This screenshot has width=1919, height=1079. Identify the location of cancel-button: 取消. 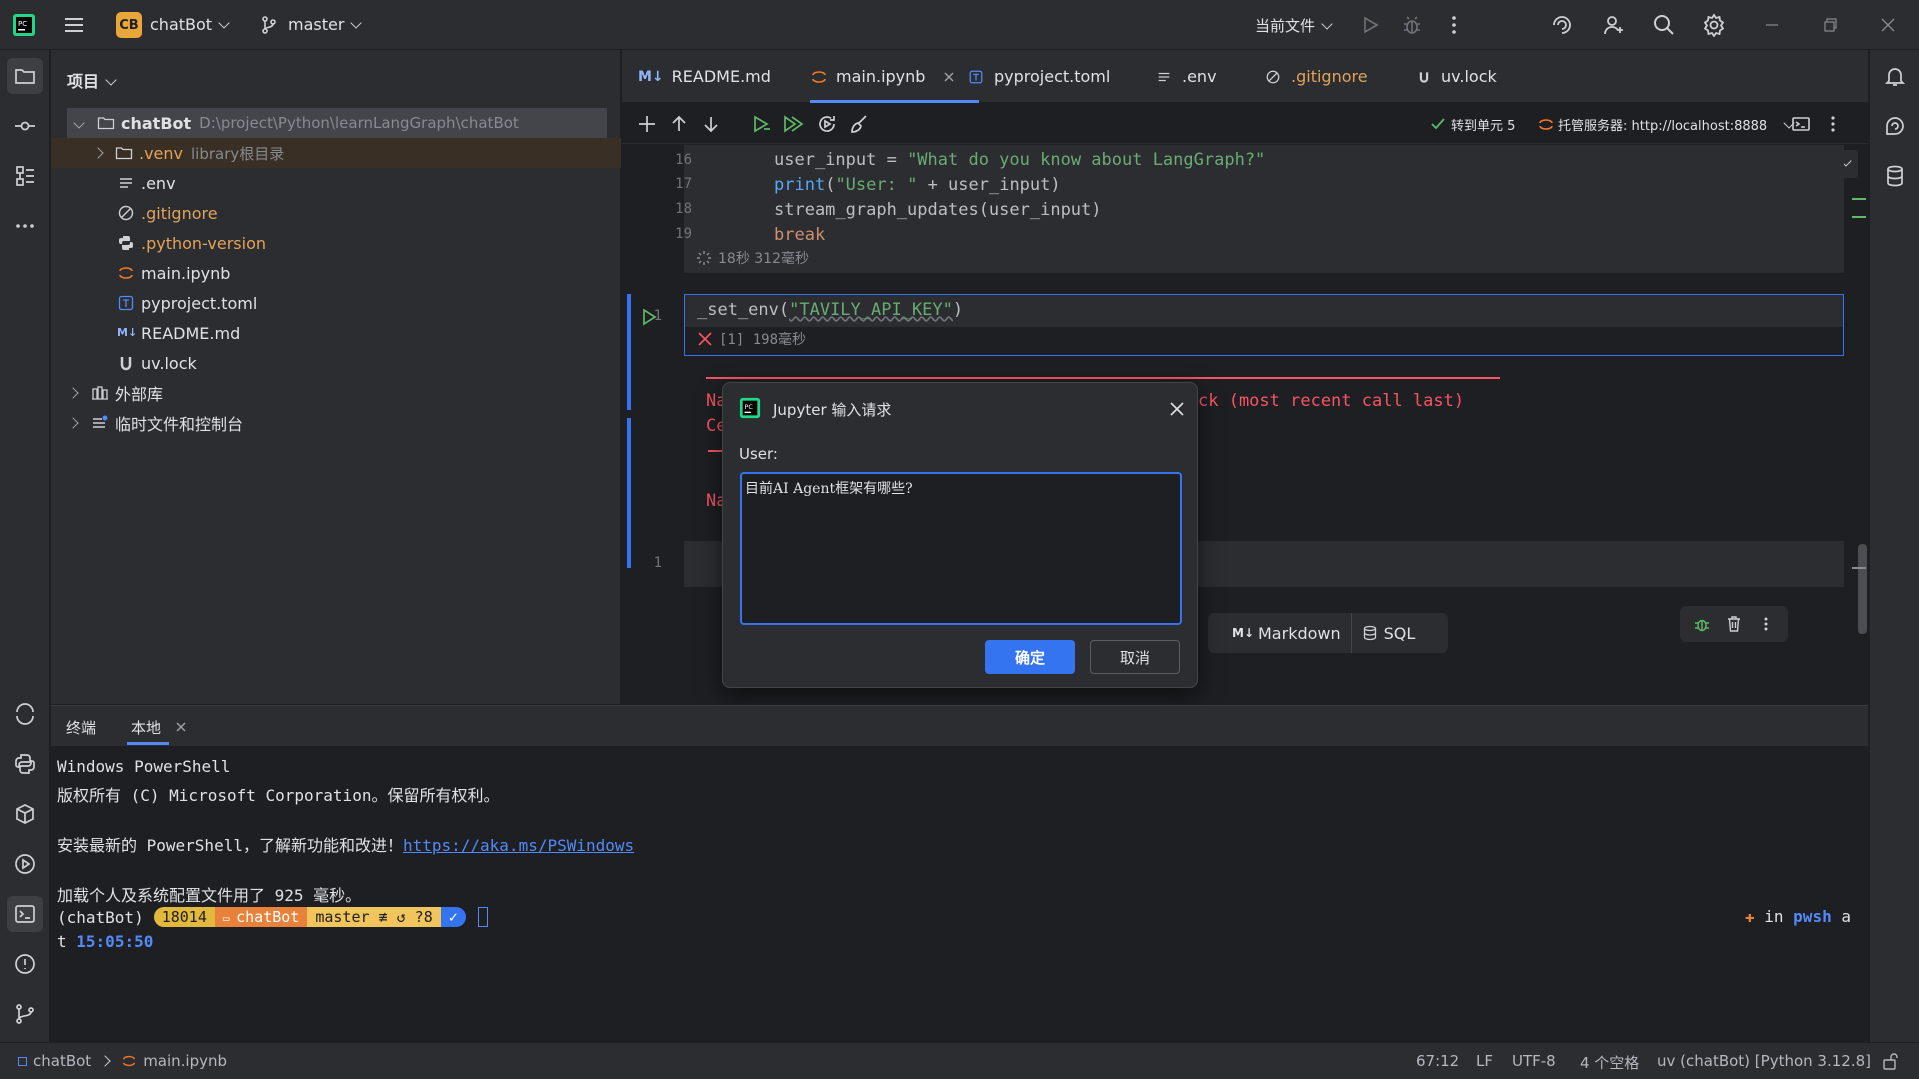
(1135, 657).